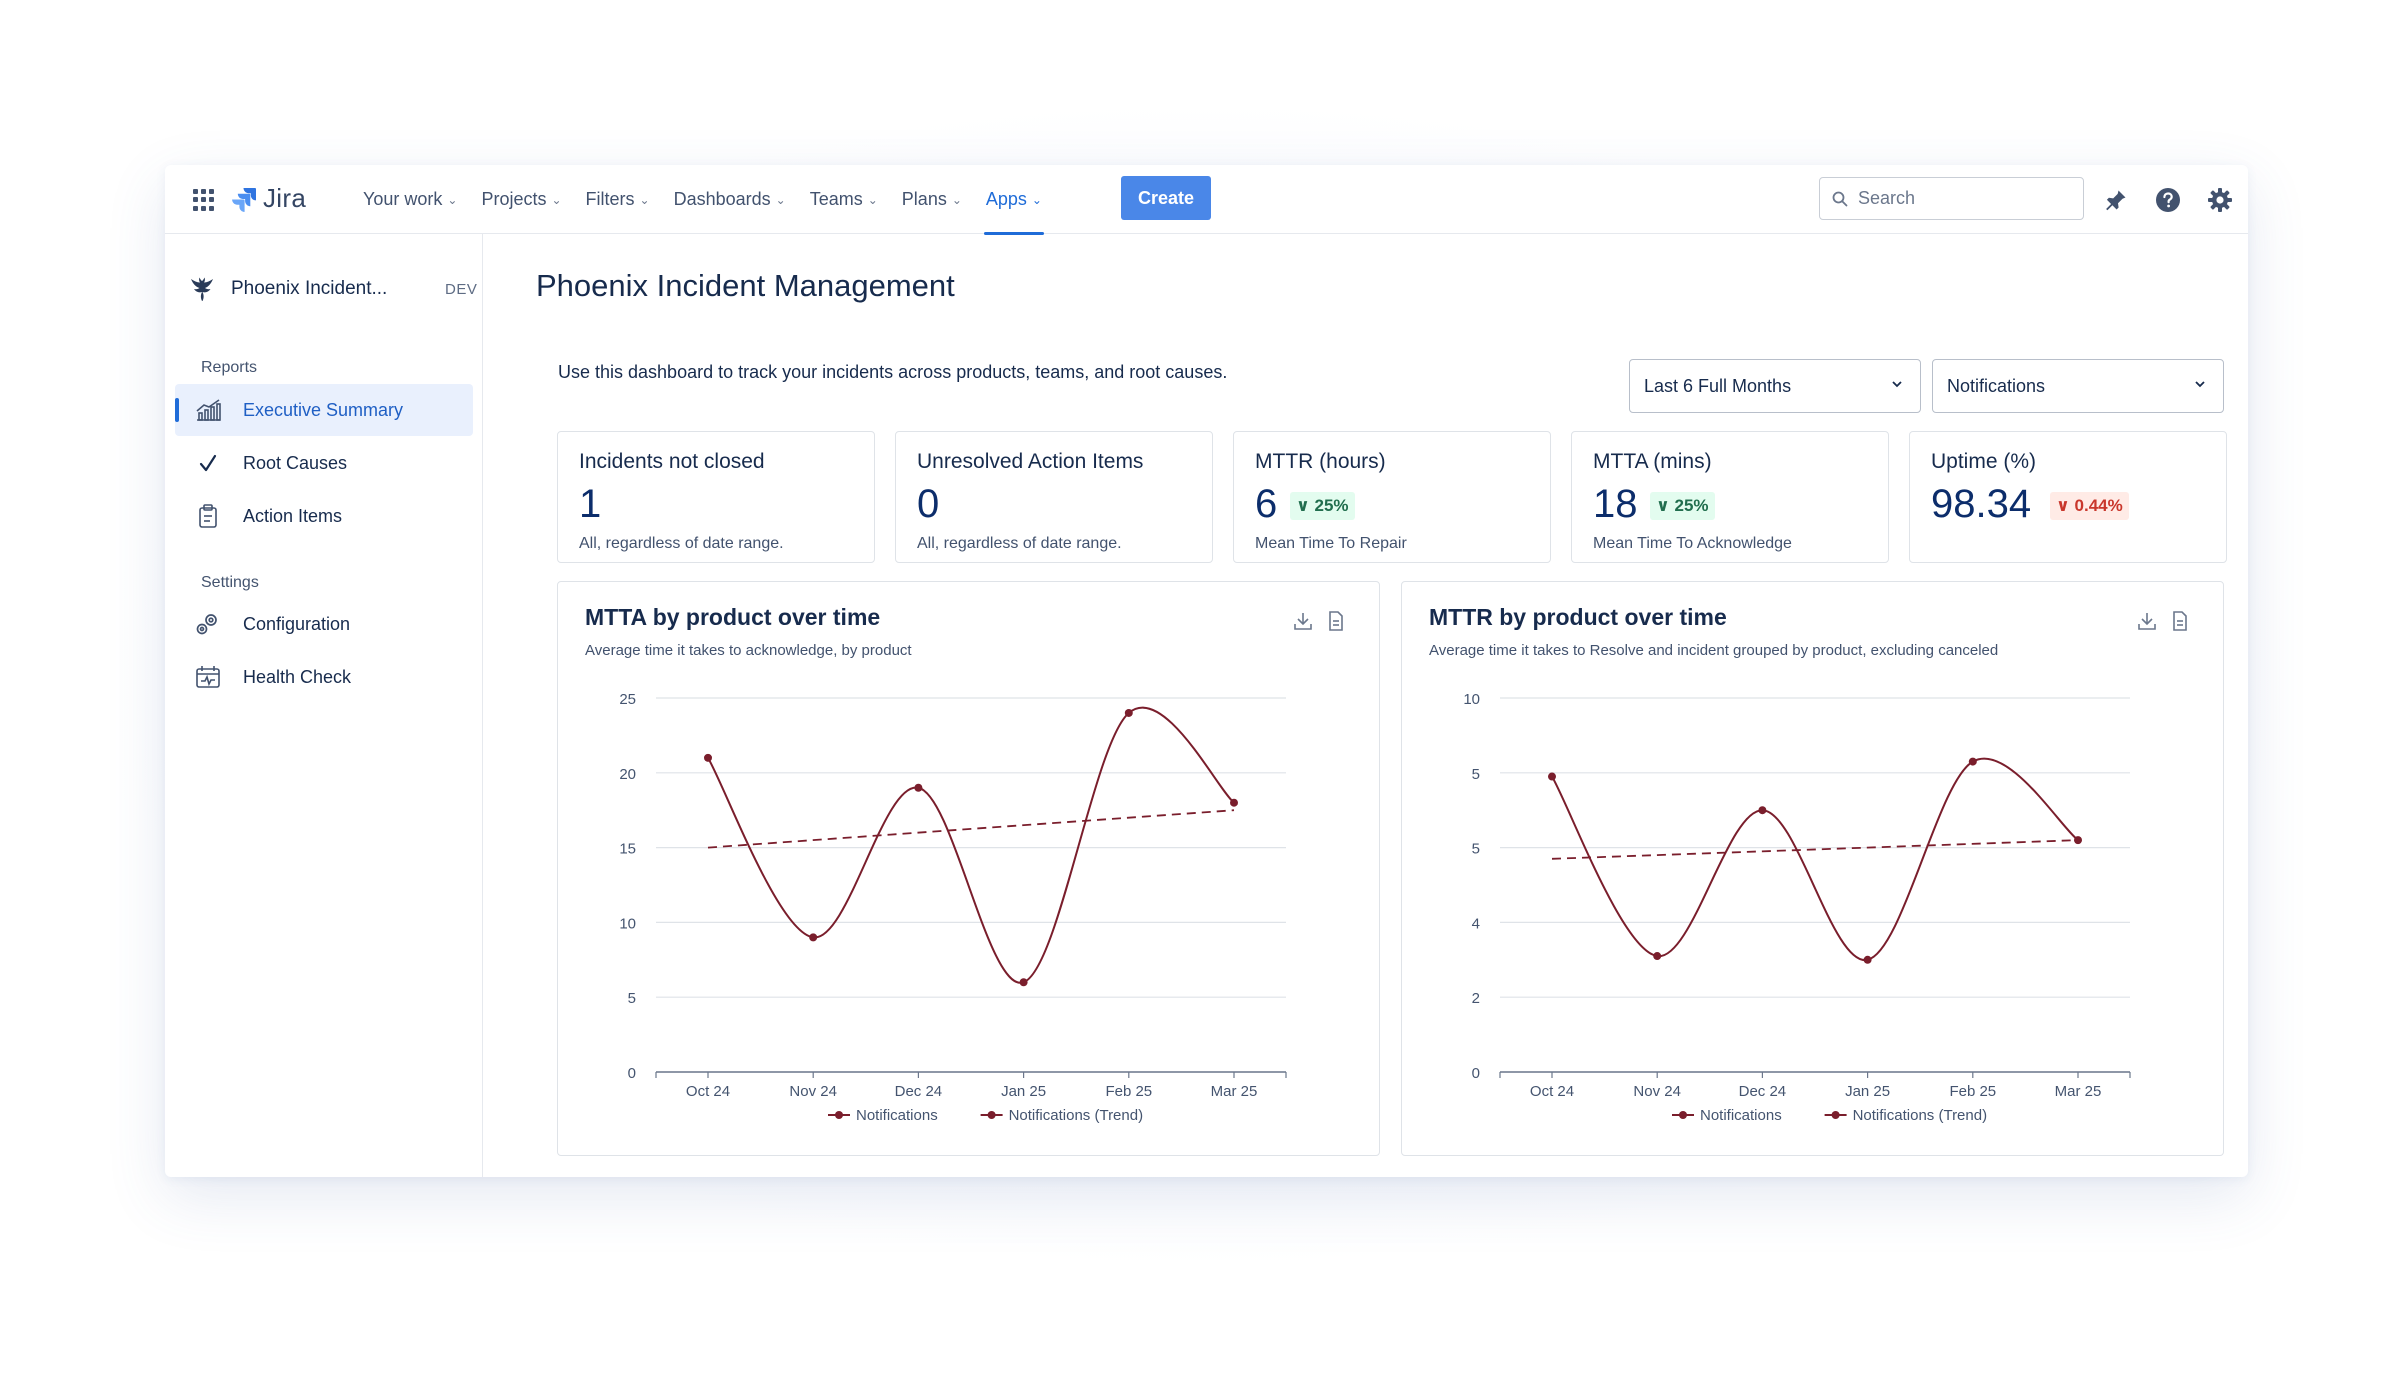 This screenshot has height=1384, width=2400. What do you see at coordinates (2078, 386) in the screenshot?
I see `product-select: Notifications` at bounding box center [2078, 386].